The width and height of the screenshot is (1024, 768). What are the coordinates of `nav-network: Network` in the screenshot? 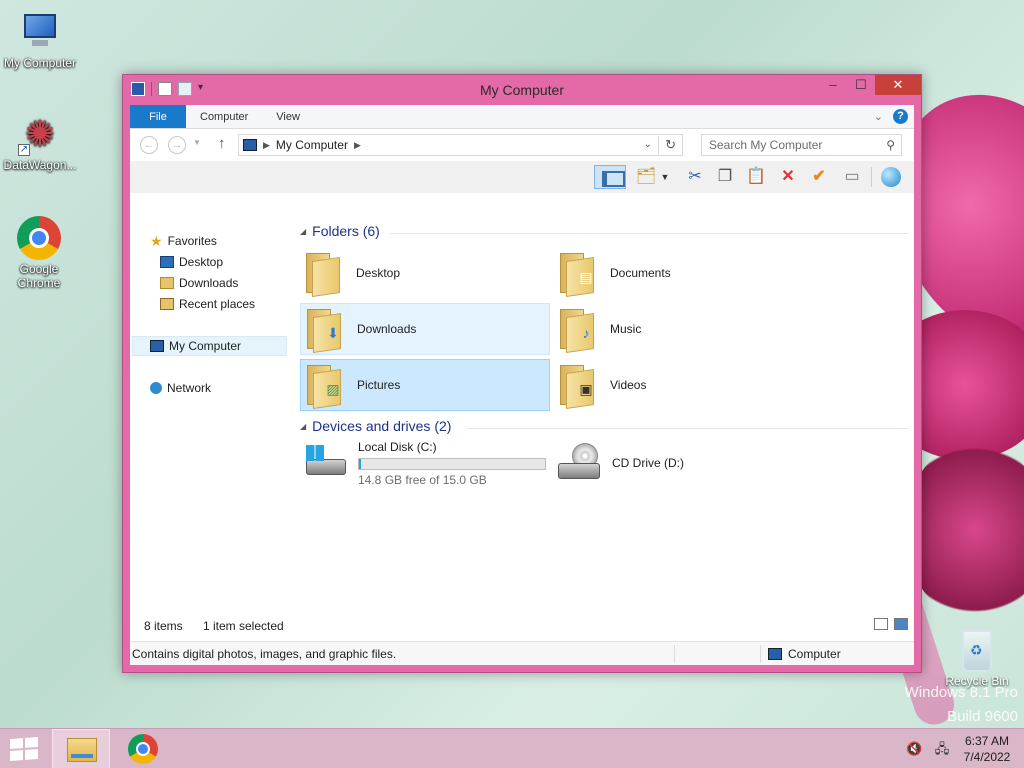 It's located at (180, 388).